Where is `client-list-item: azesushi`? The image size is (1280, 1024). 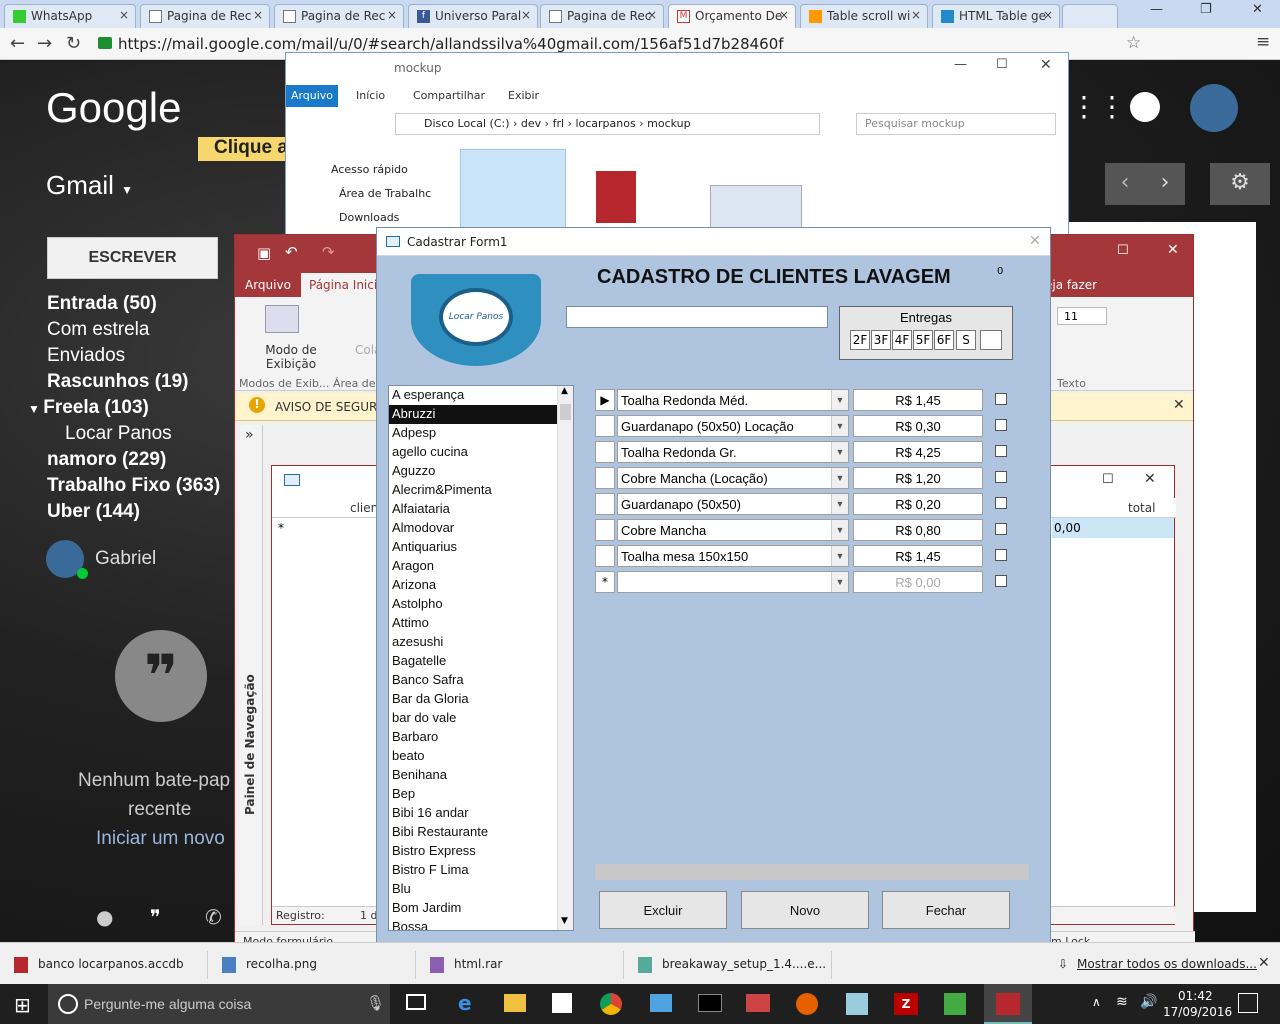 client-list-item: azesushi is located at coordinates (481, 642).